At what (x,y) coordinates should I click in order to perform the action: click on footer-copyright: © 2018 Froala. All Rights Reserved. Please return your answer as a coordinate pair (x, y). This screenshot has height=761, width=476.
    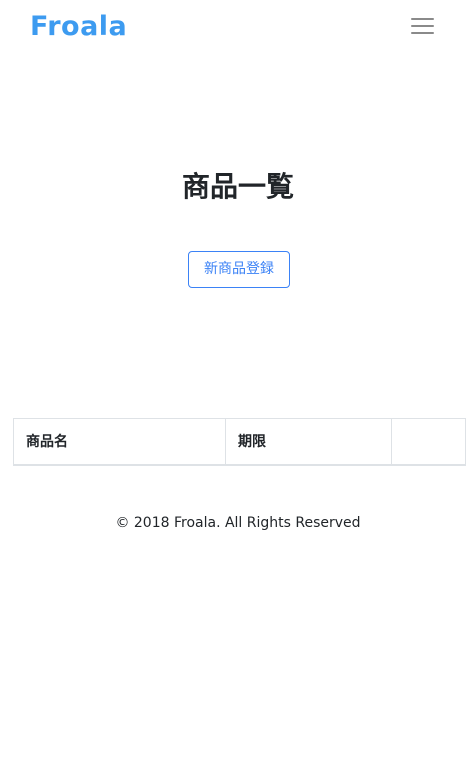
    Looking at the image, I should click on (238, 523).